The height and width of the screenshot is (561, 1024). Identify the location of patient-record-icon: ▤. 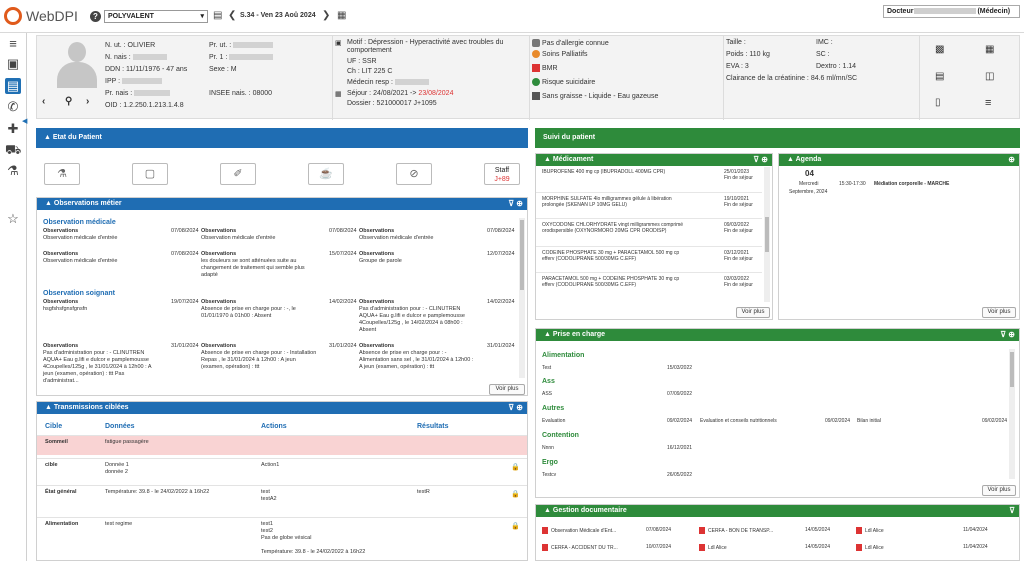
(13, 86).